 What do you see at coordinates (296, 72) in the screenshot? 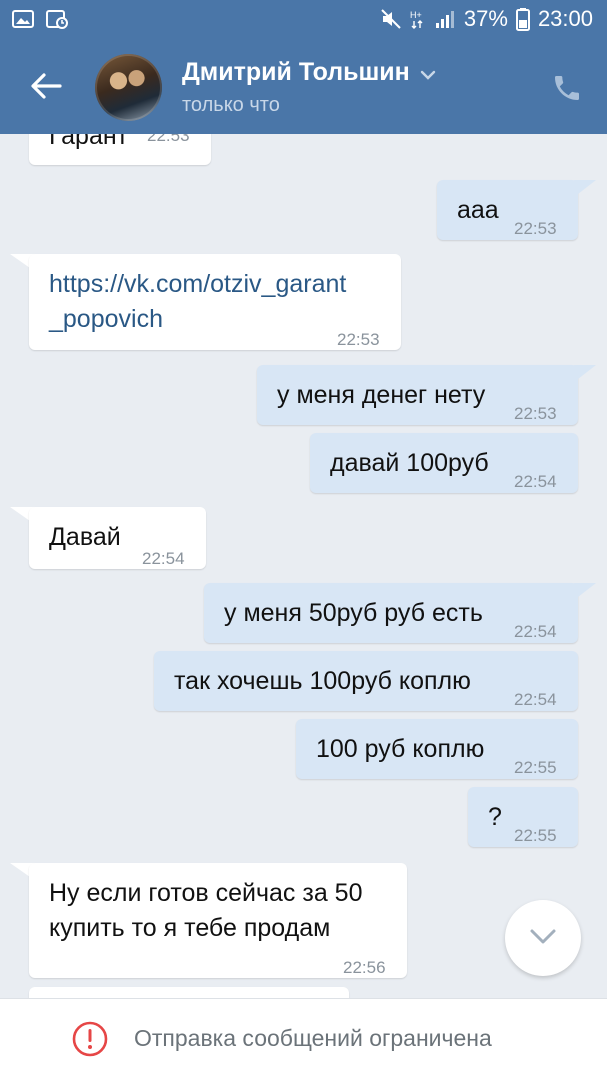
I see `contact-name: Дмитрий Тольшин` at bounding box center [296, 72].